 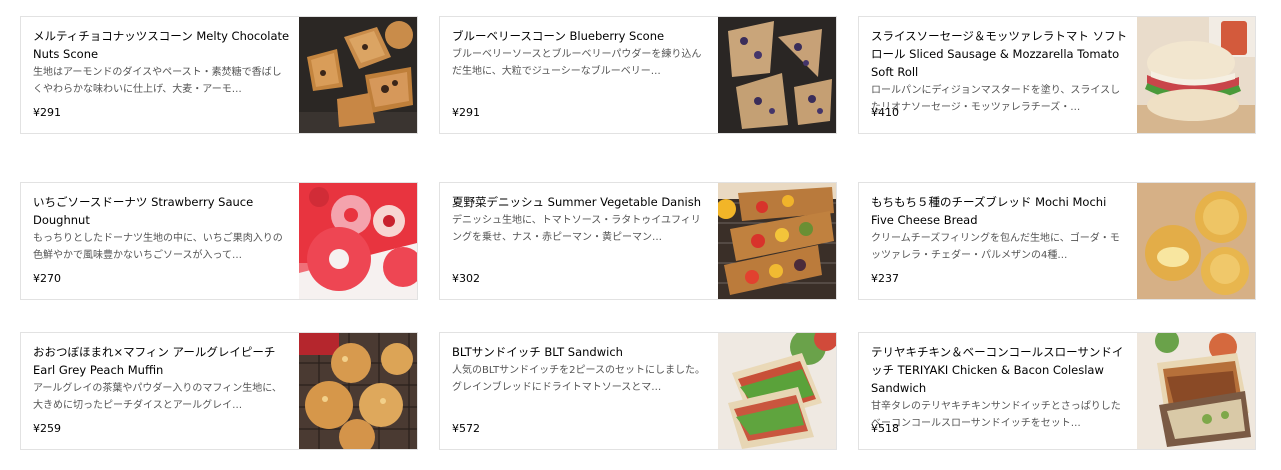 I want to click on blt-sandwich-image, so click(x=777, y=391).